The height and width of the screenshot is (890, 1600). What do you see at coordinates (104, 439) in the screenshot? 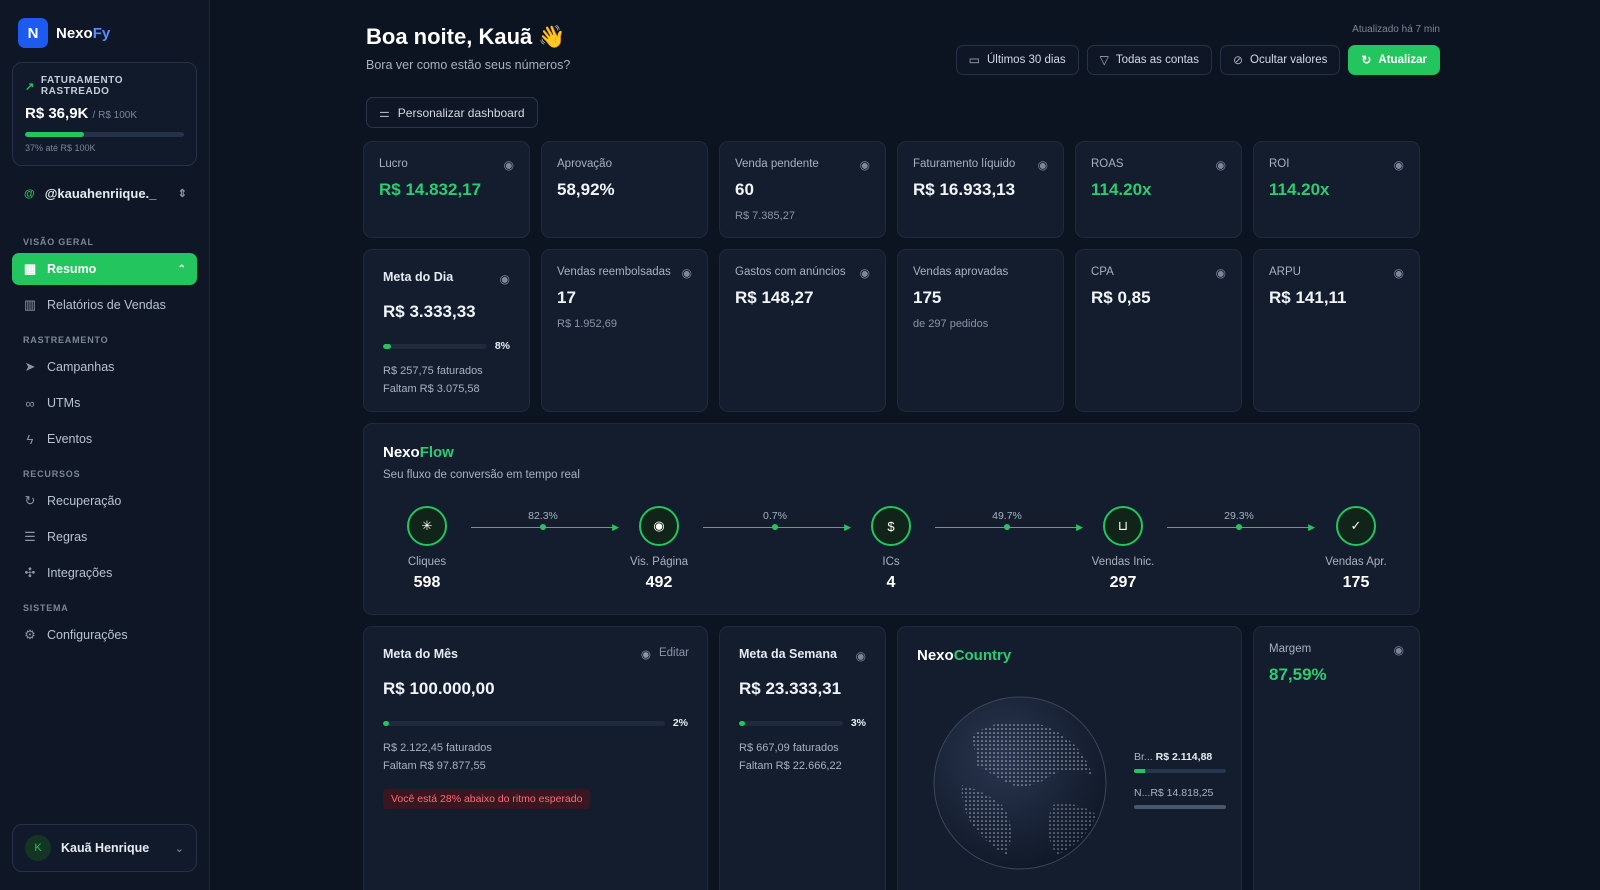
I see `sidebar-item-eventos: ϟ Eventos` at bounding box center [104, 439].